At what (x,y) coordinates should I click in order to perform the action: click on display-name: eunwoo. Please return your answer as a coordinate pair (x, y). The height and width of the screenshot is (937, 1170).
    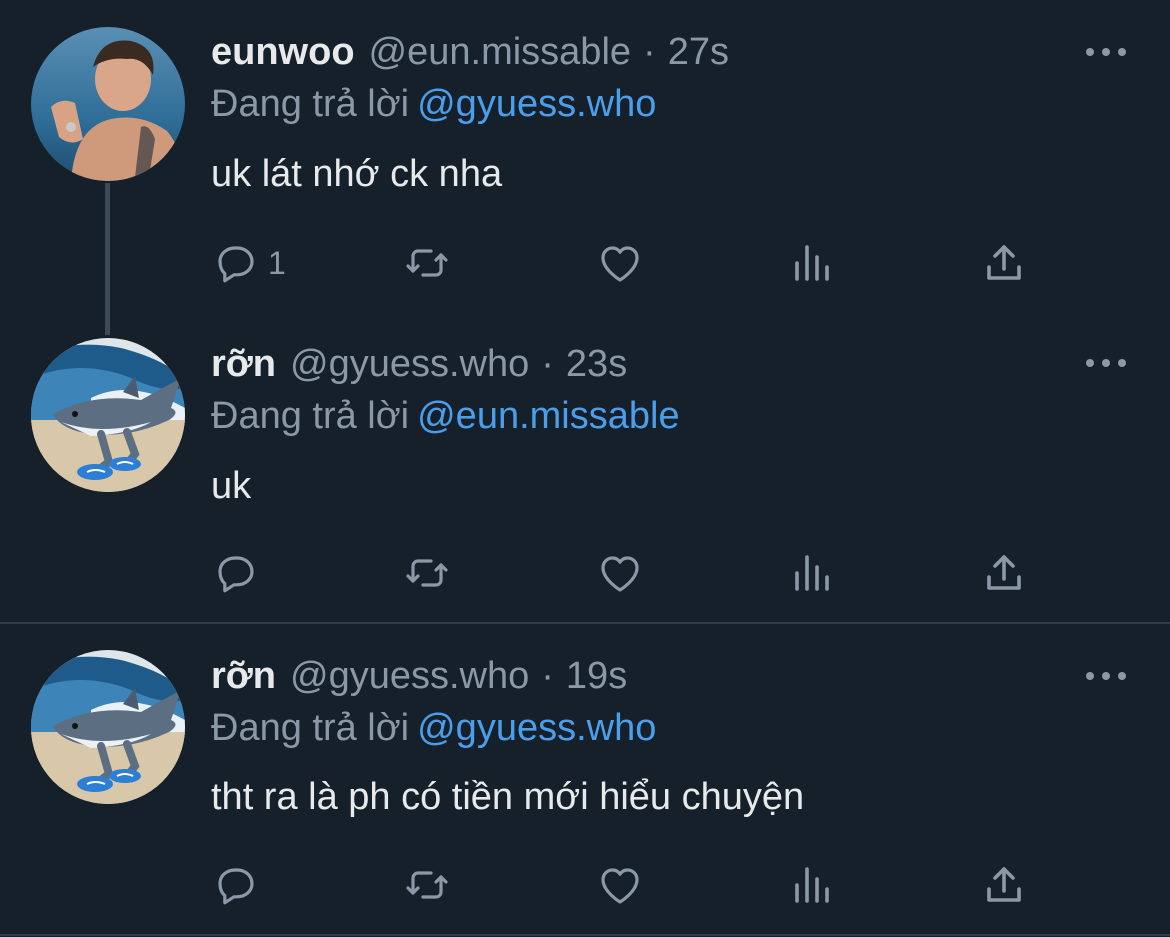
    Looking at the image, I should click on (283, 52).